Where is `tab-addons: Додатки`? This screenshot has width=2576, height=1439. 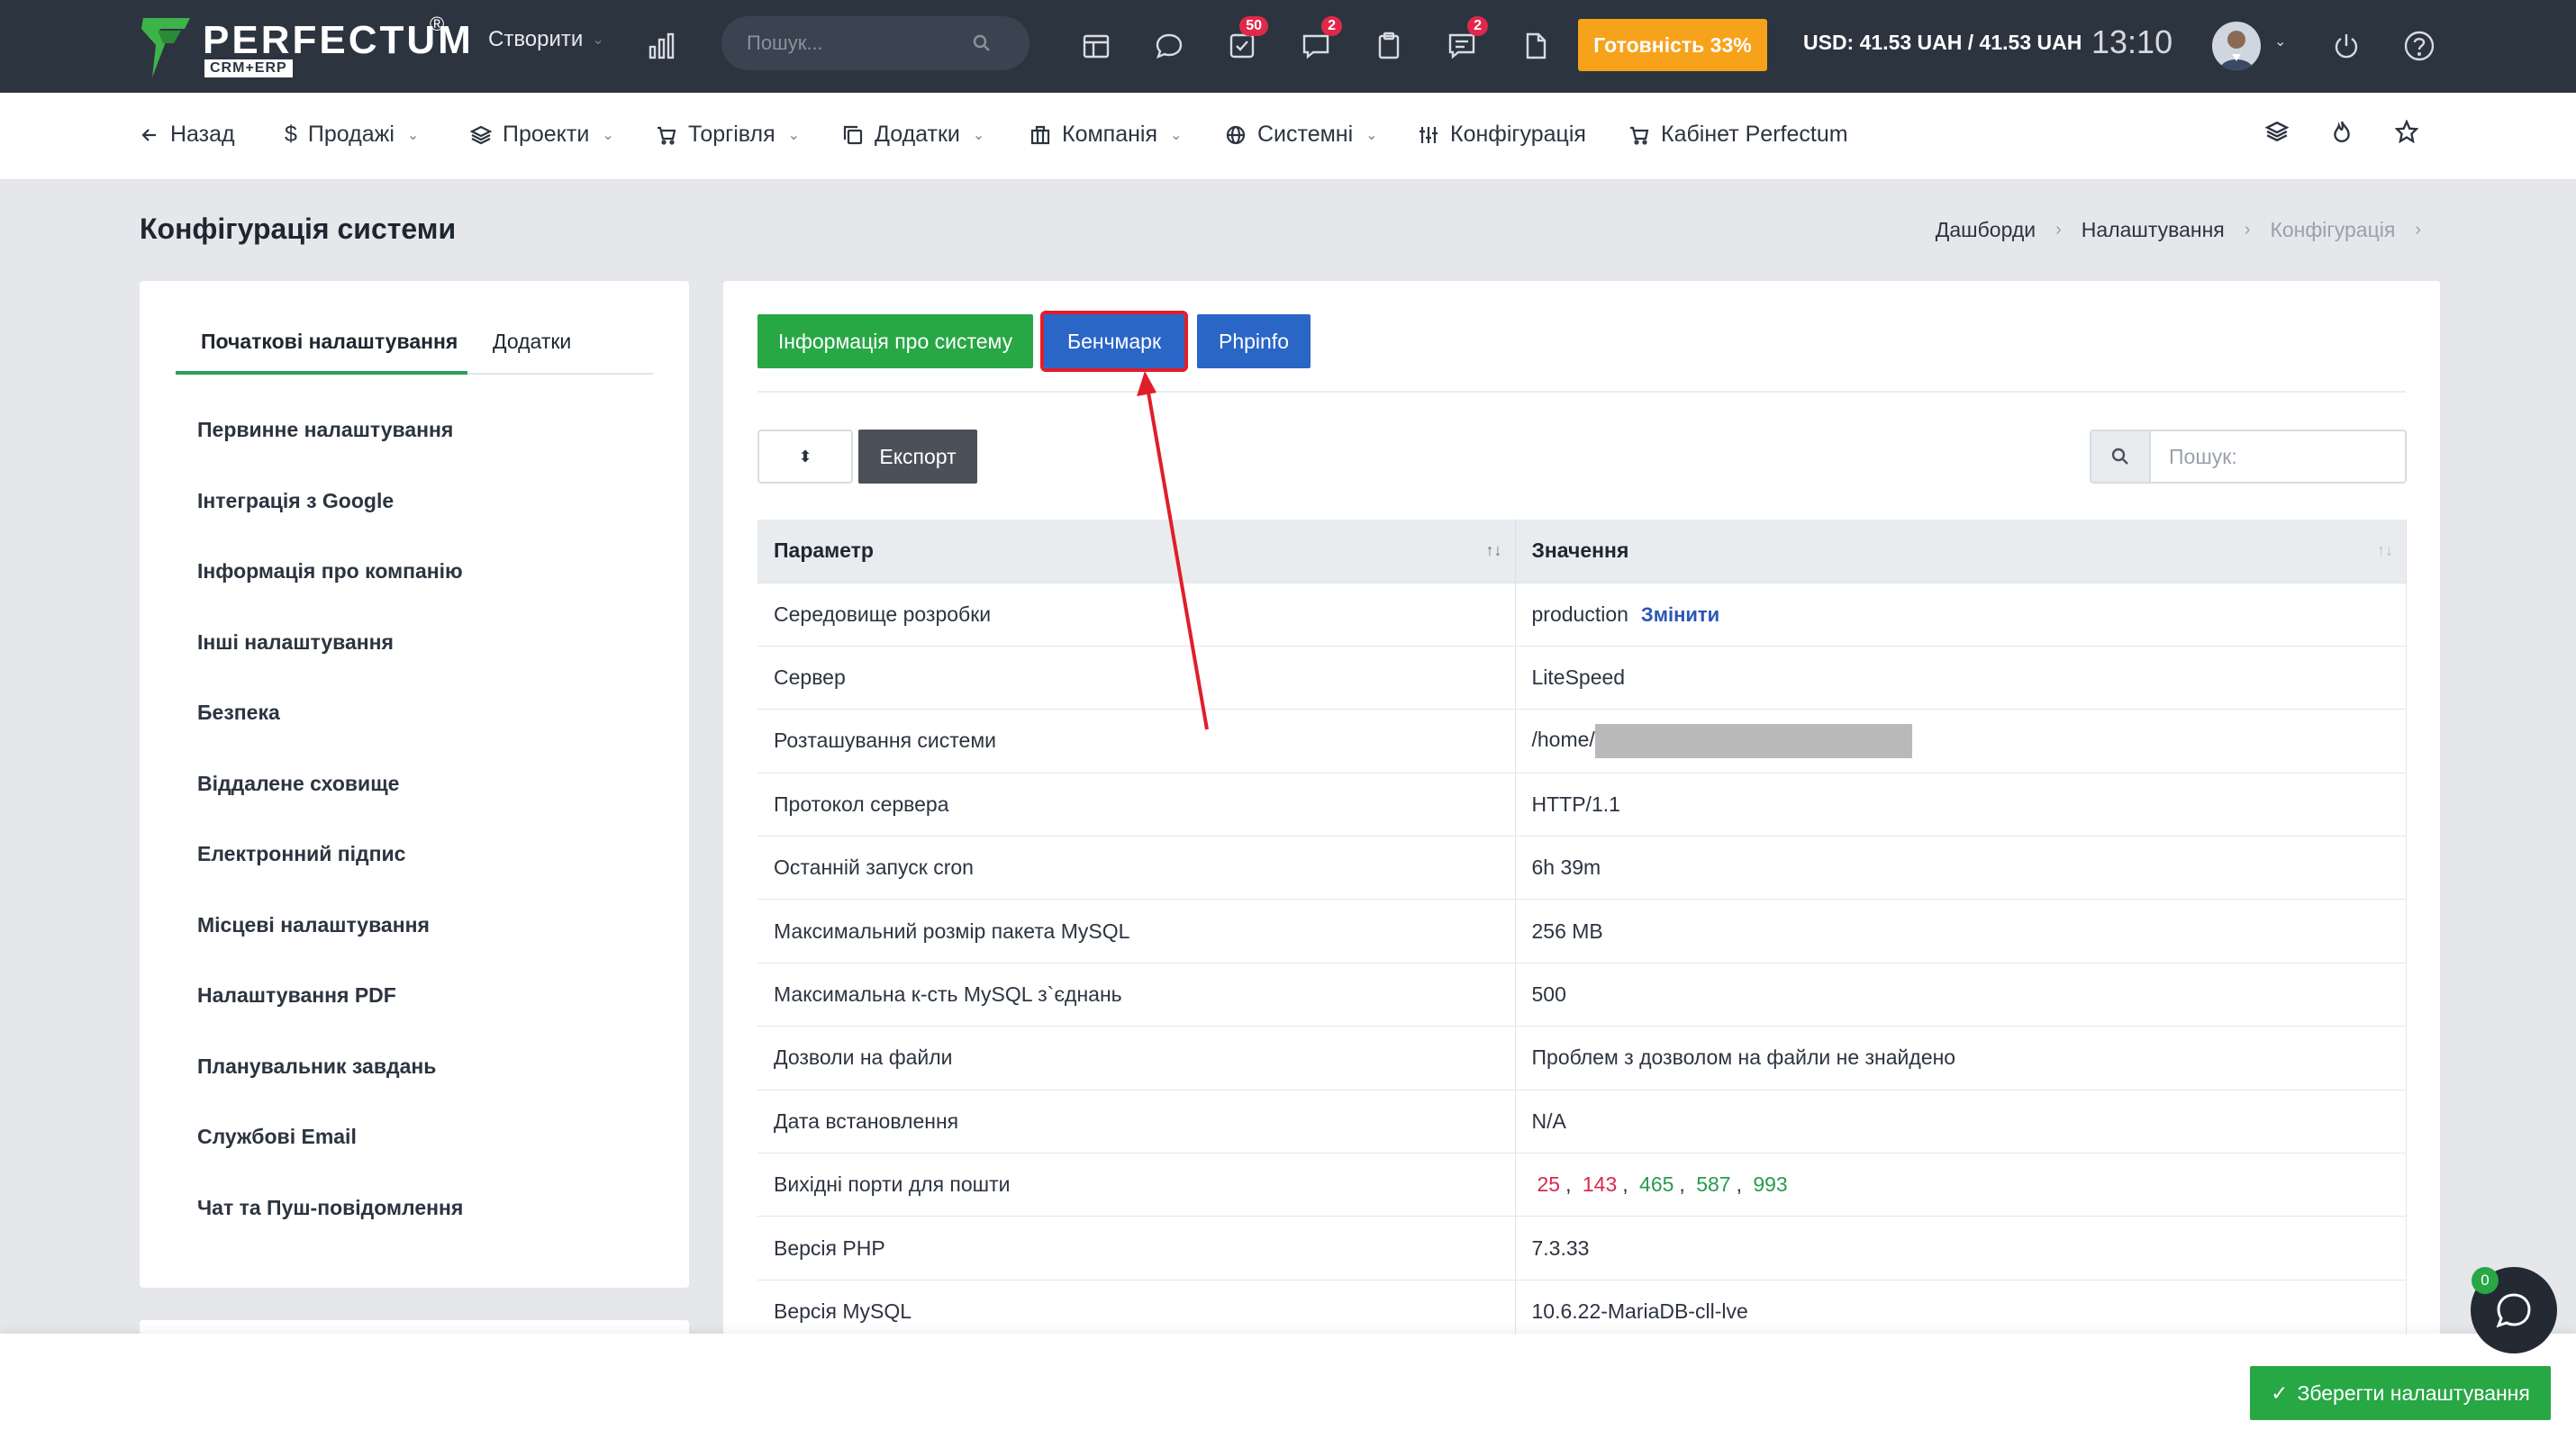 tab-addons: Додатки is located at coordinates (532, 342).